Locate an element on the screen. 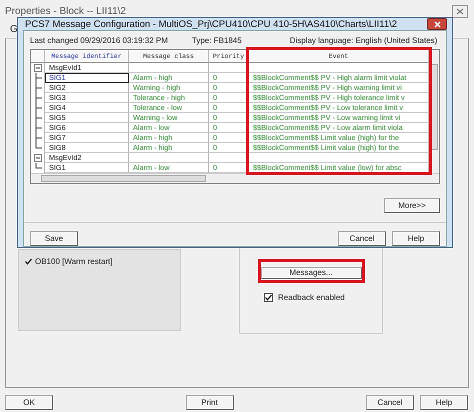  check-icon is located at coordinates (28, 261).